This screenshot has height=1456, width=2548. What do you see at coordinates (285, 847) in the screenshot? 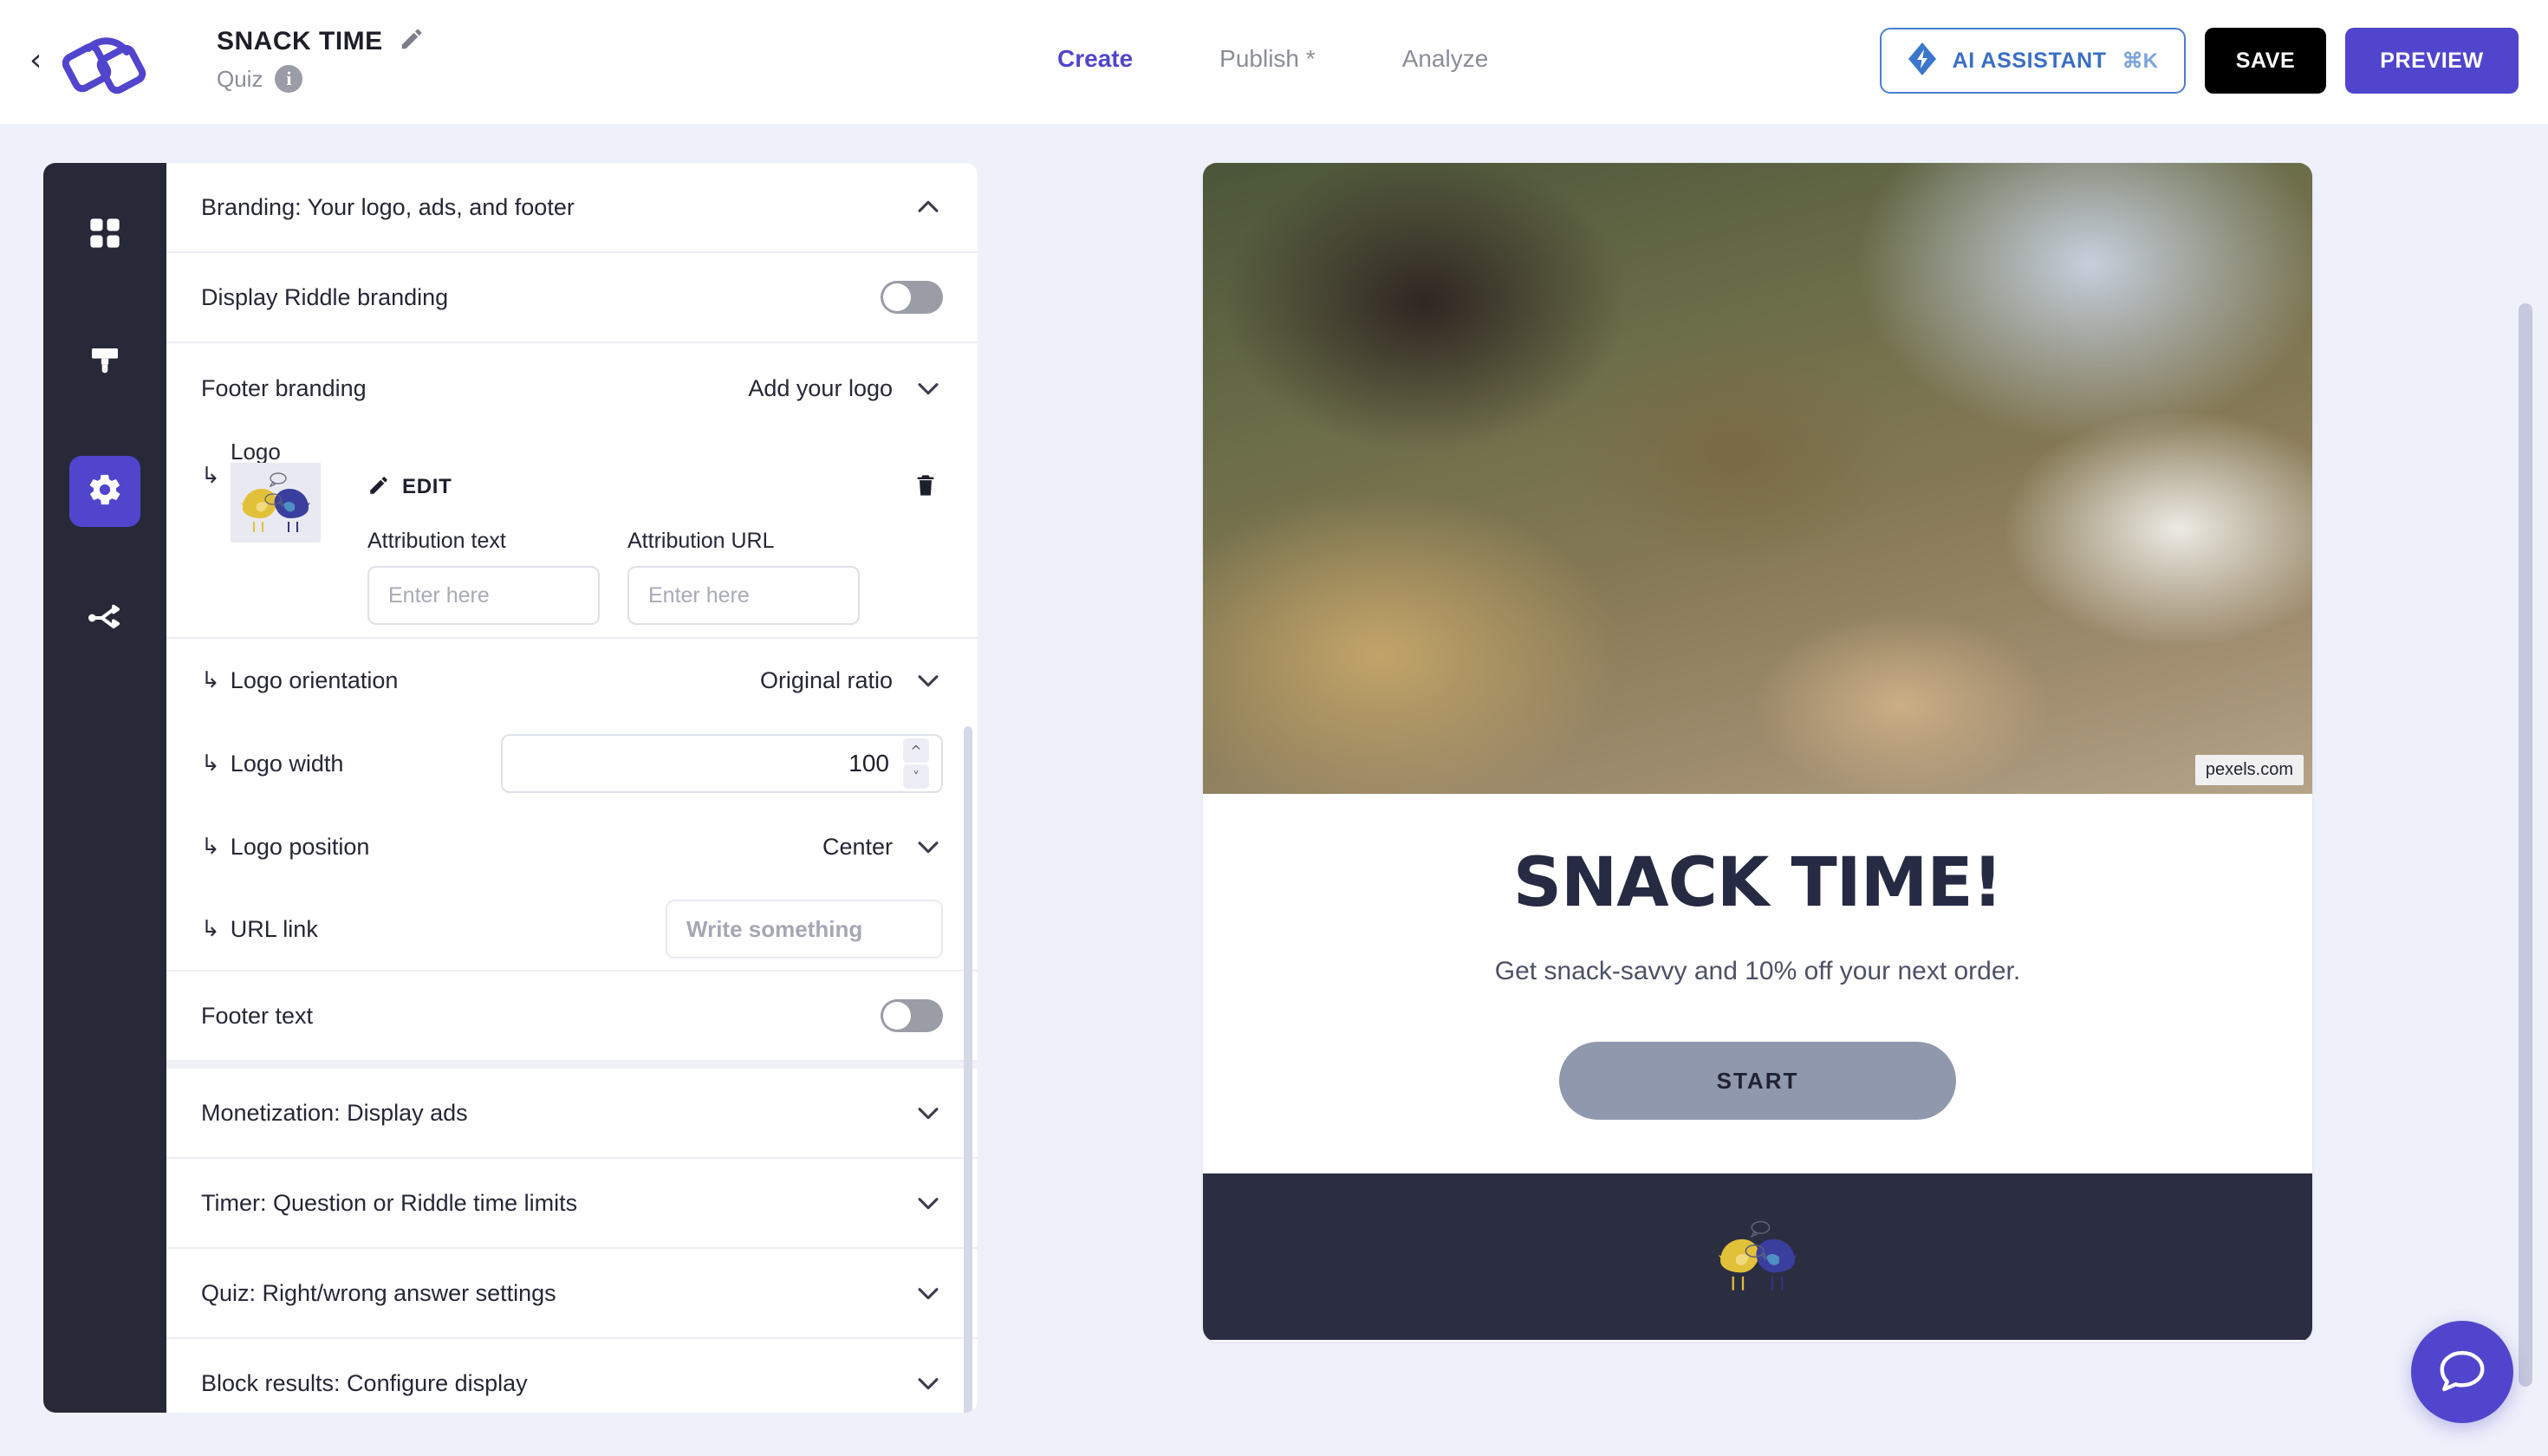
I see `logo-position-label-wrap: ↳ Logo position` at bounding box center [285, 847].